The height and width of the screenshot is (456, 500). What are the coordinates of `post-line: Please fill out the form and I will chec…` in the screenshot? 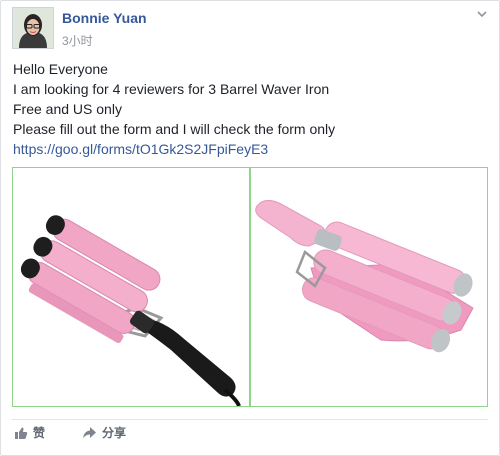 It's located at (174, 129).